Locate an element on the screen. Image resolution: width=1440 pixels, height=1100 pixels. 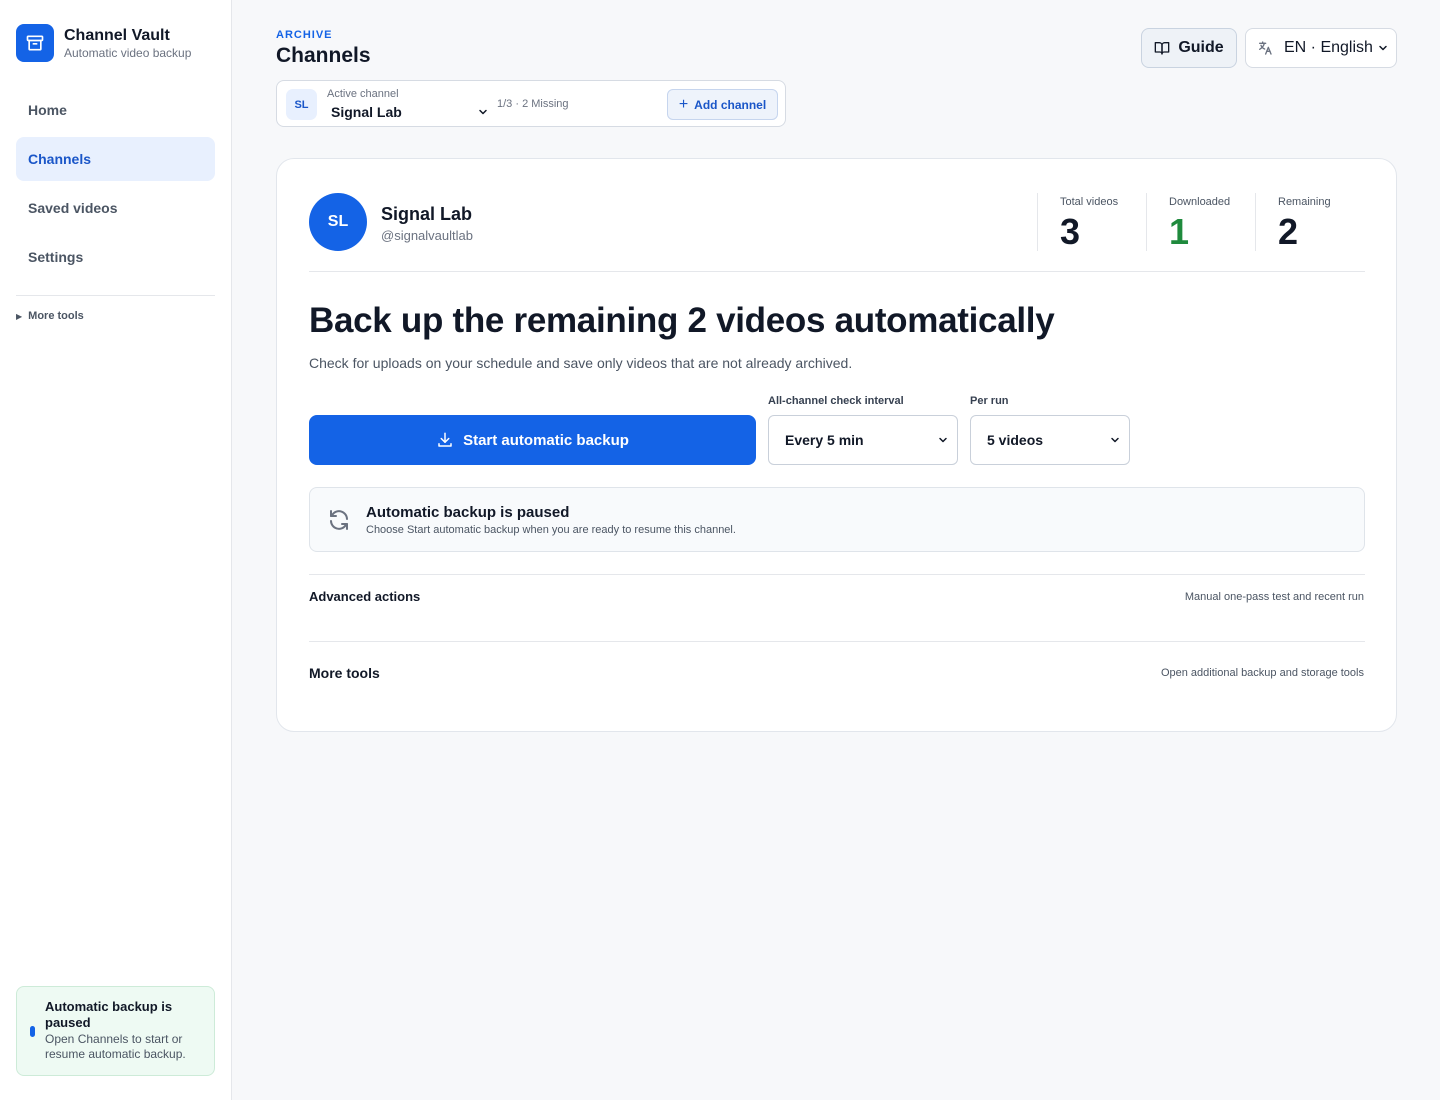
sidebar-item-home: Home is located at coordinates (115, 110).